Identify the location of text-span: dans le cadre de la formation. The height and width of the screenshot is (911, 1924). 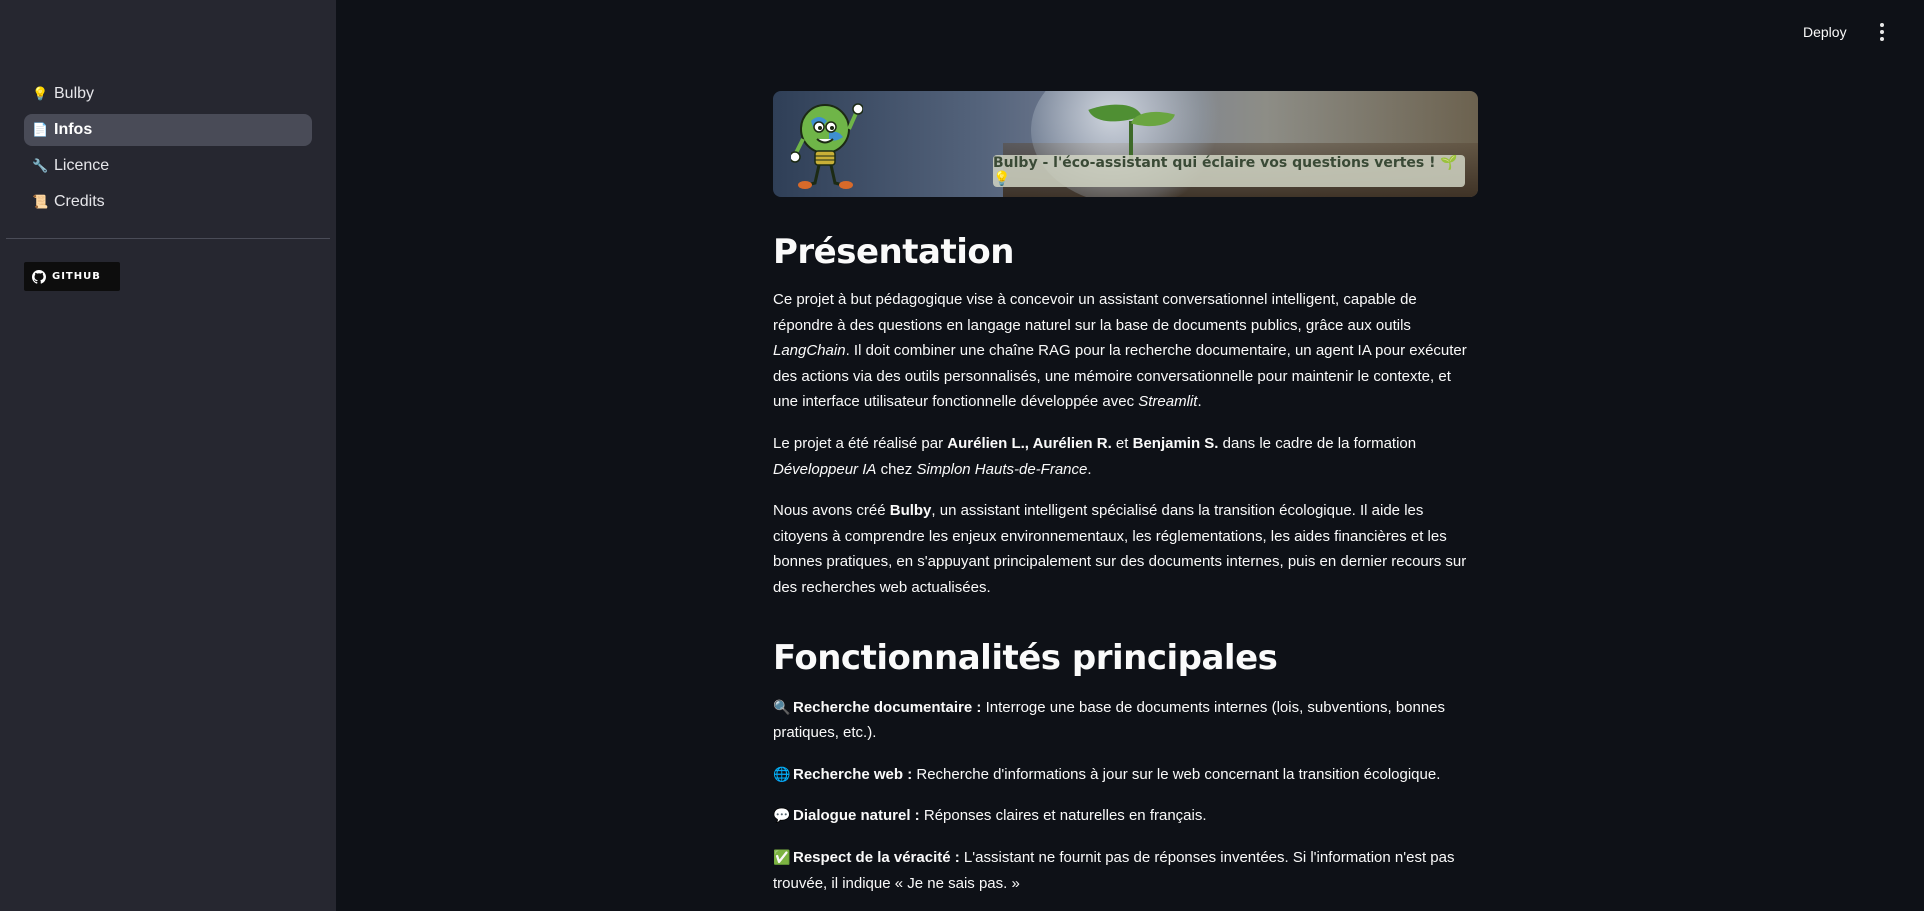
(1317, 443).